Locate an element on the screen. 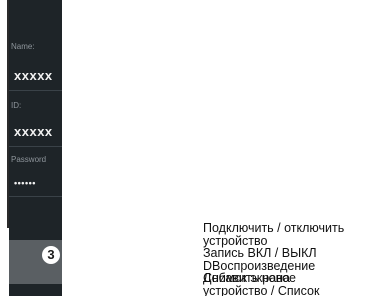 This screenshot has height=296, width=376. legend-connect-line1: Подключить / отключить is located at coordinates (274, 228).